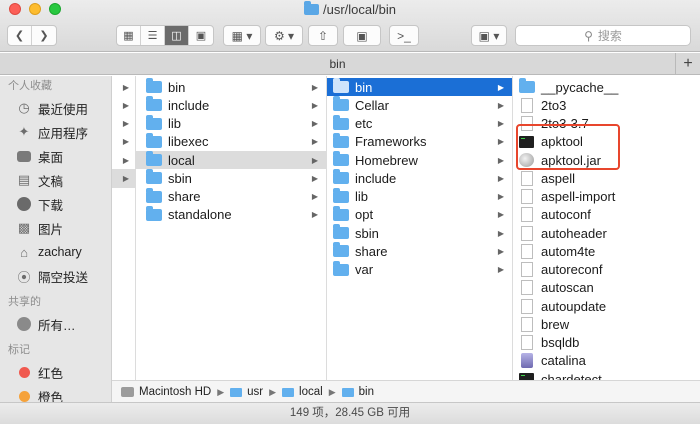 The width and height of the screenshot is (700, 424). What do you see at coordinates (419, 160) in the screenshot?
I see `list-item: Homebrew ▶` at bounding box center [419, 160].